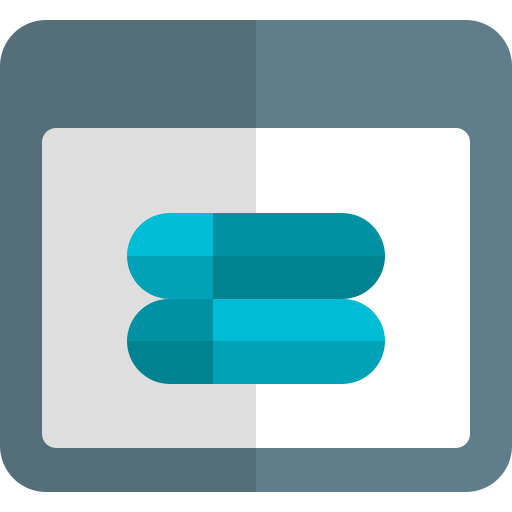 This screenshot has height=512, width=512. What do you see at coordinates (299, 234) in the screenshot?
I see `top-pill-right-upper` at bounding box center [299, 234].